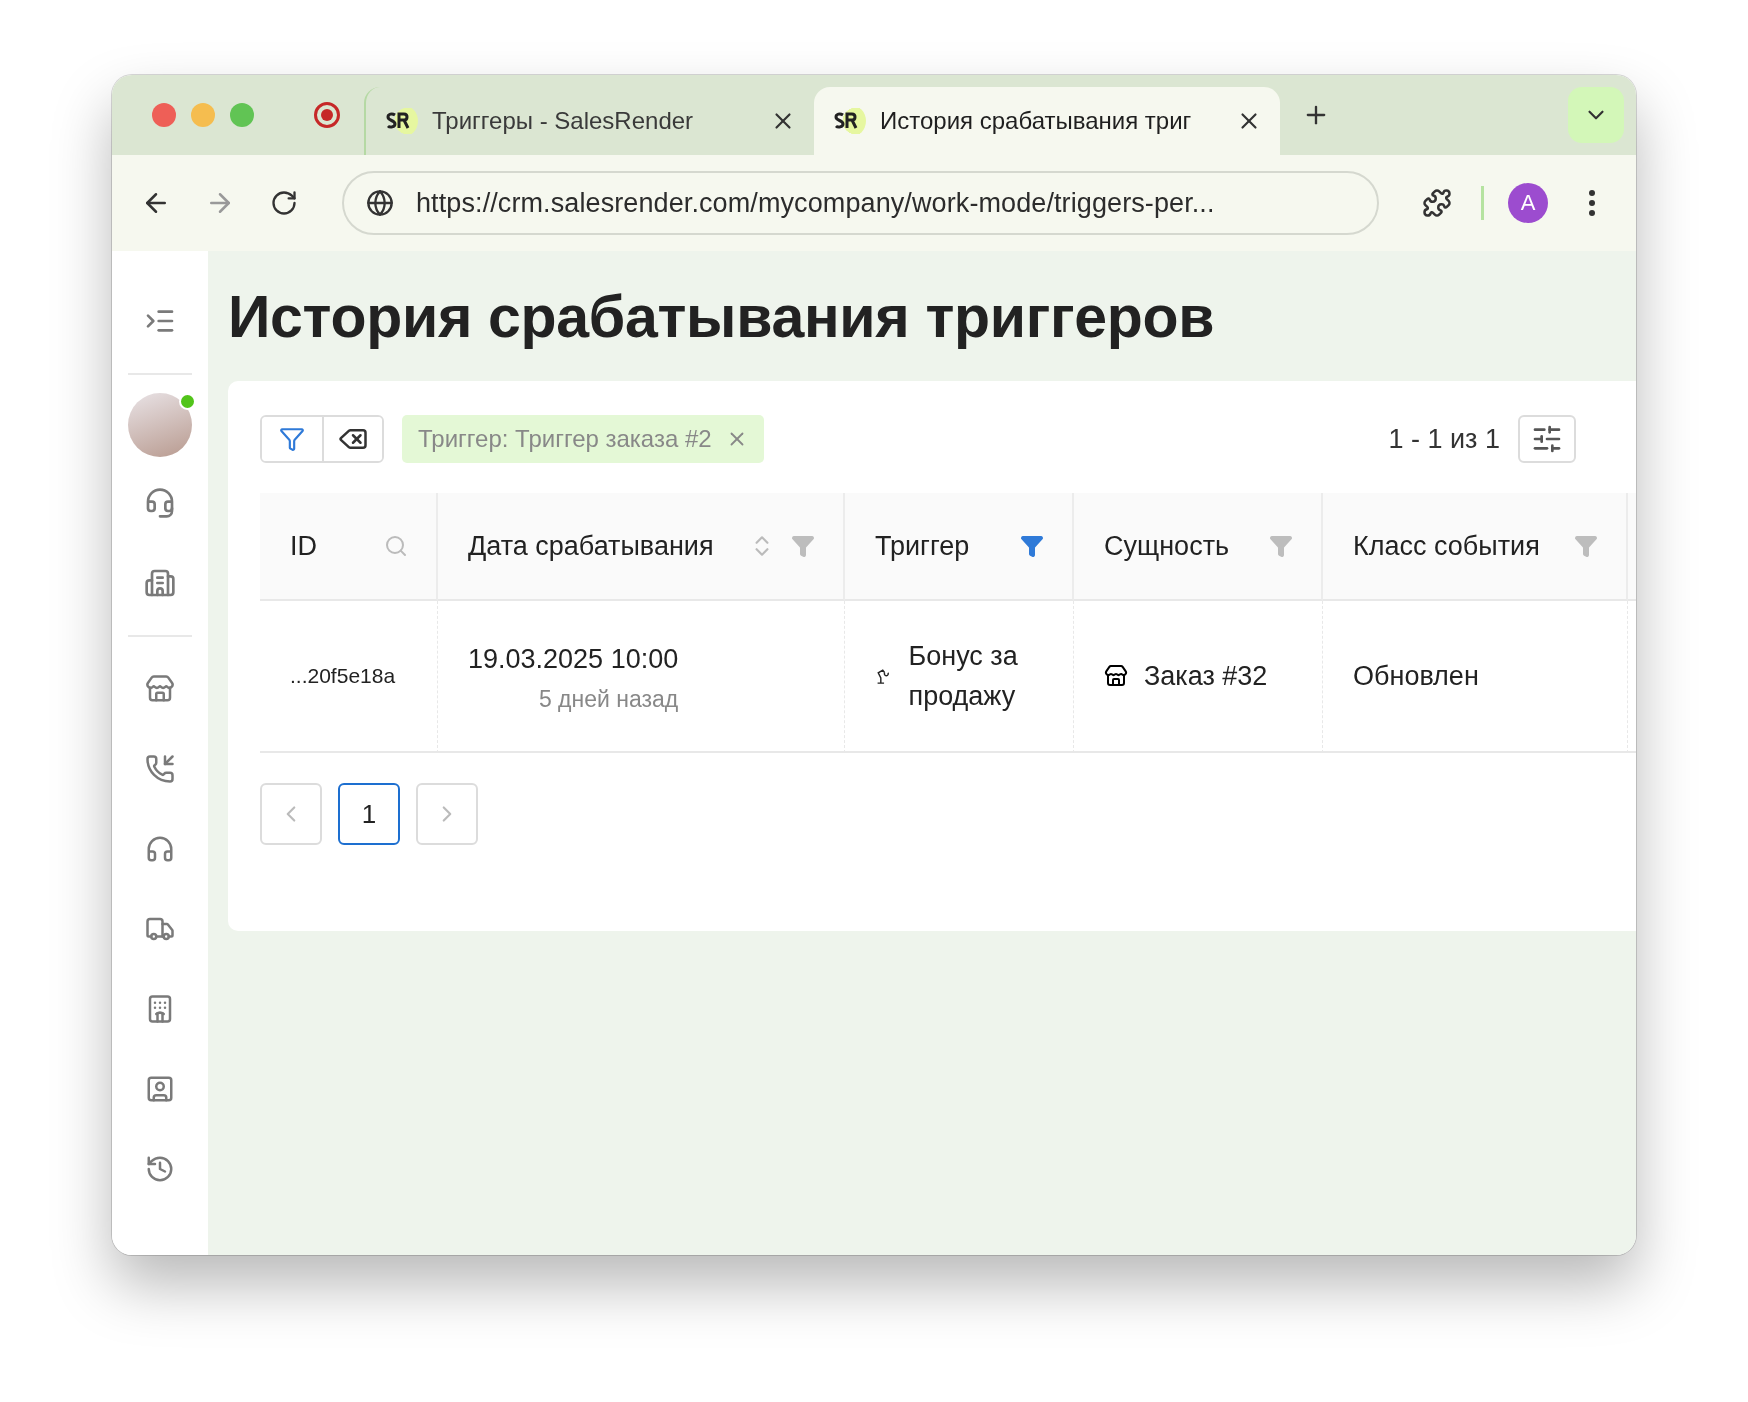 Image resolution: width=1748 pixels, height=1402 pixels. What do you see at coordinates (160, 1169) in the screenshot?
I see `history-icon` at bounding box center [160, 1169].